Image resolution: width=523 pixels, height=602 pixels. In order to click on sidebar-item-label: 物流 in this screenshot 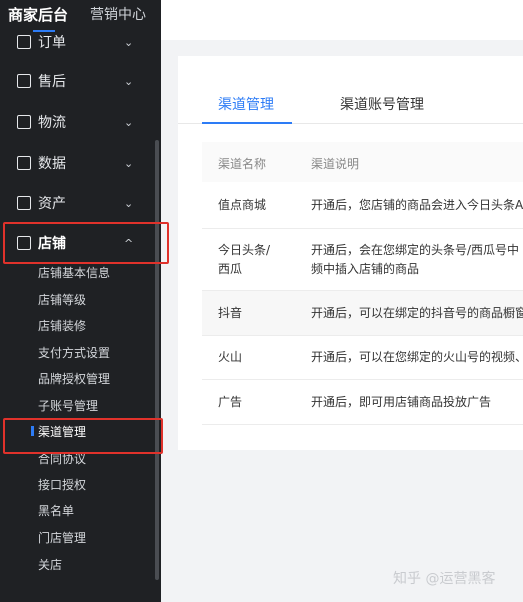, I will do `click(52, 123)`.